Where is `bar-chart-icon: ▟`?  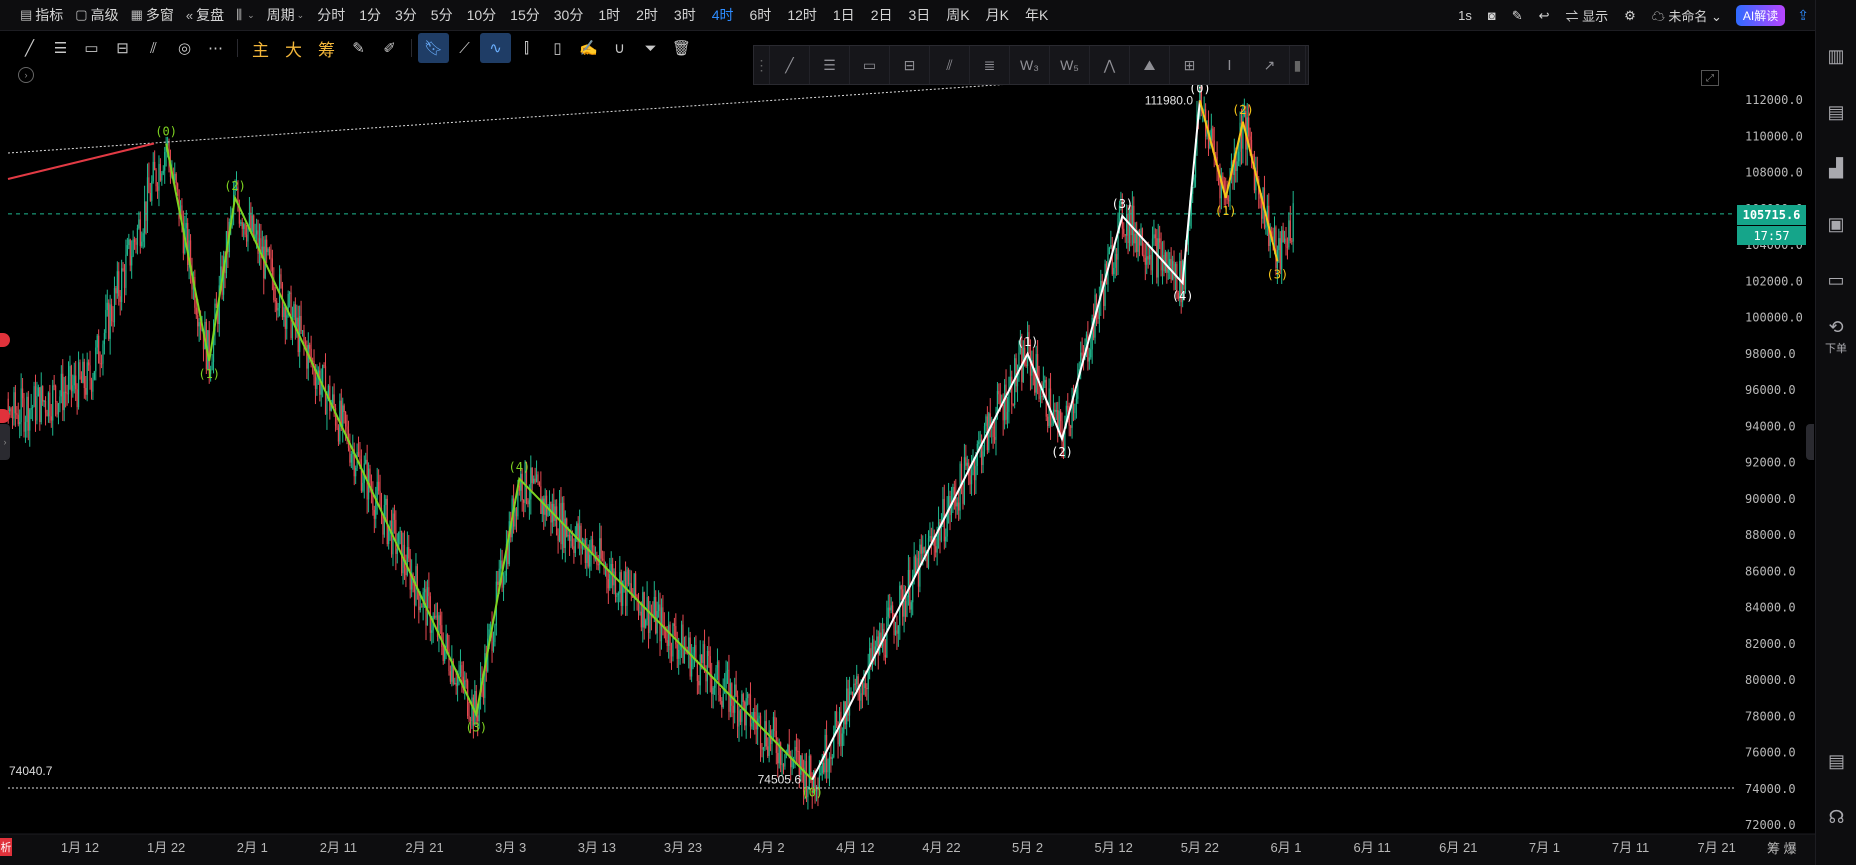 bar-chart-icon: ▟ is located at coordinates (1836, 168).